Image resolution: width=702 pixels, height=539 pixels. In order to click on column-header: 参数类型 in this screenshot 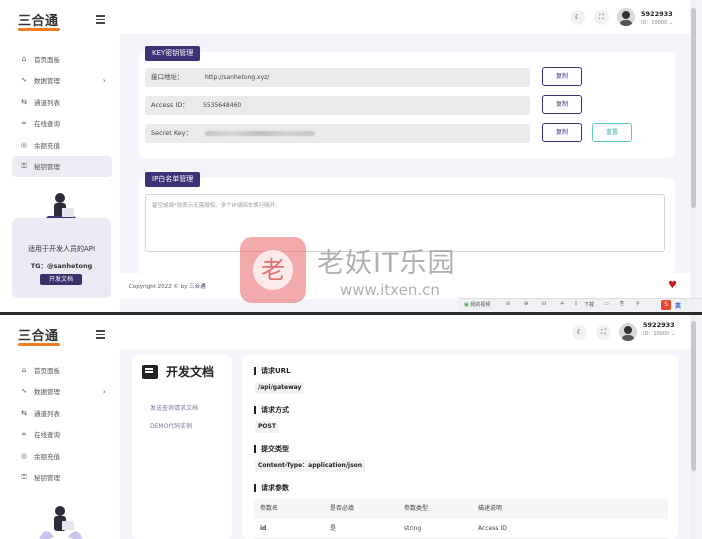, I will do `click(416, 508)`.